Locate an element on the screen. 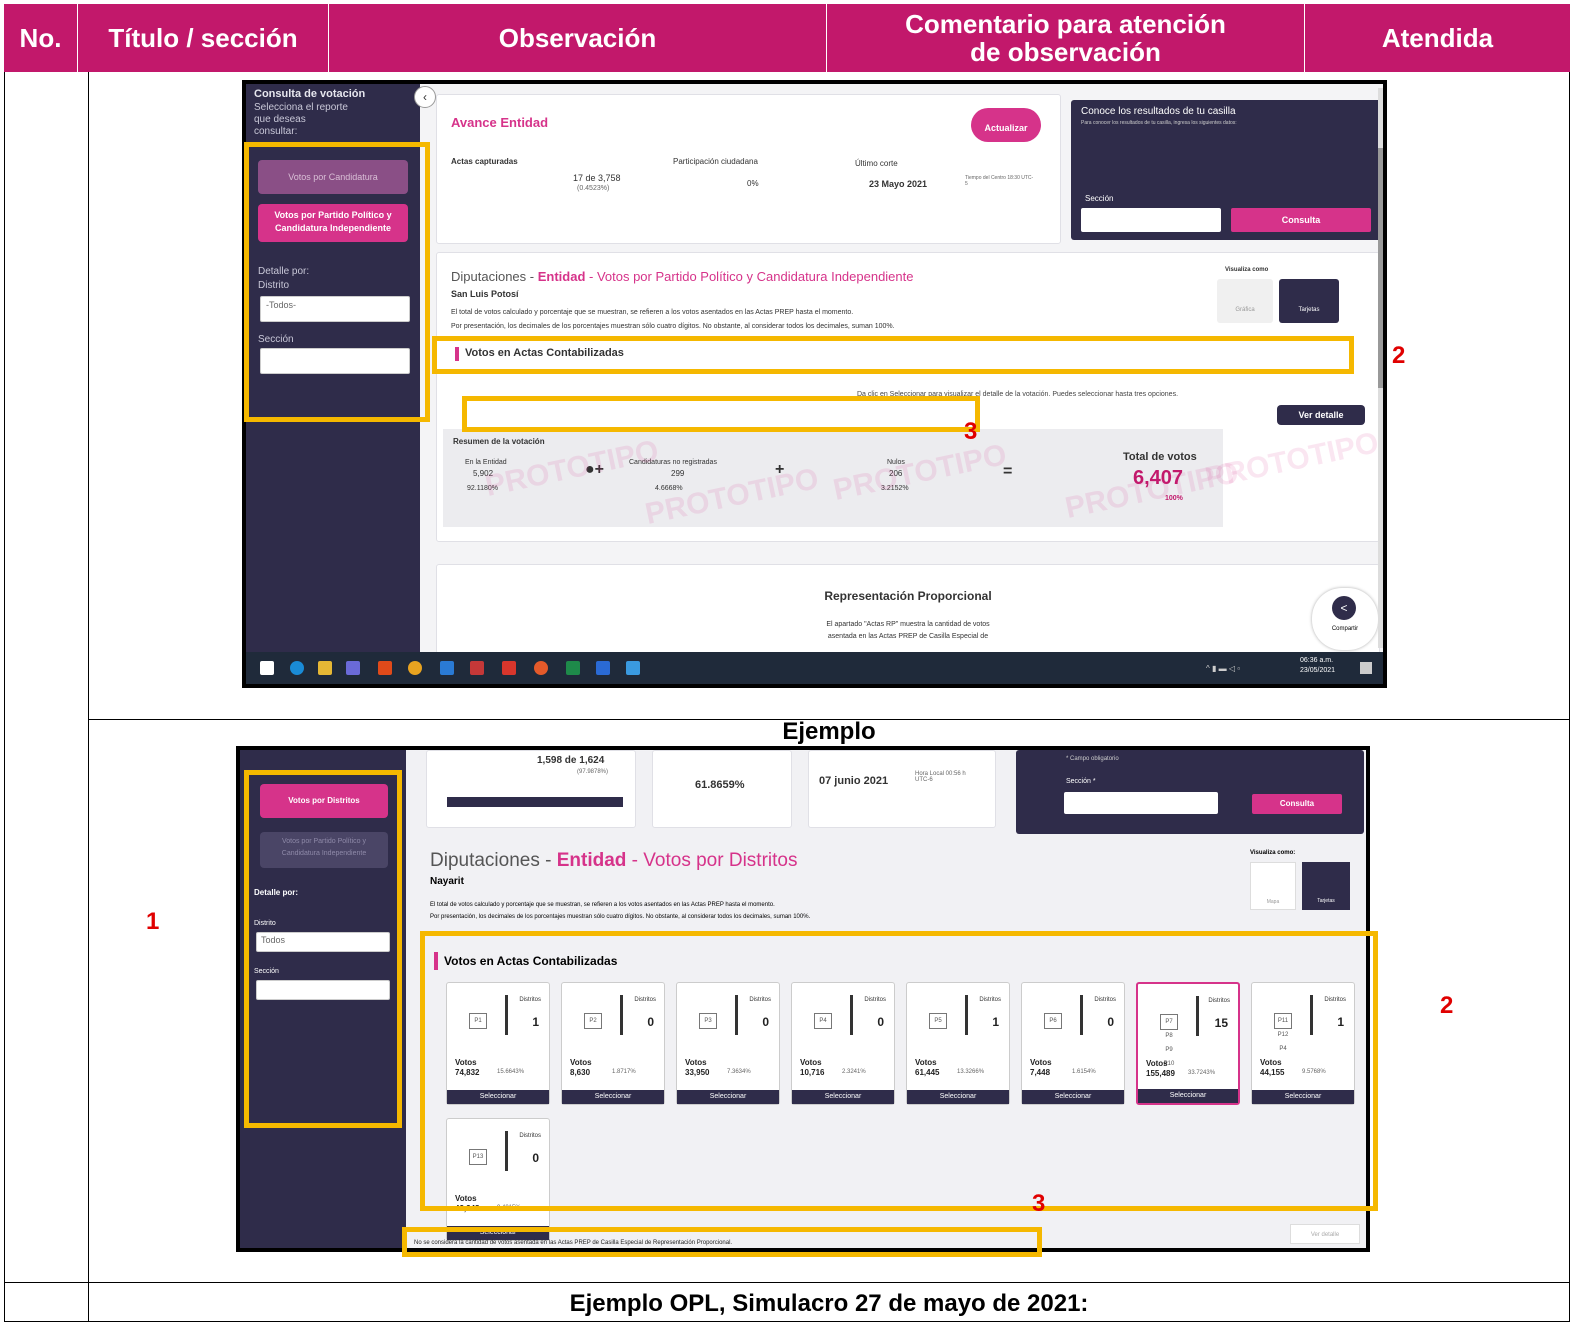 The width and height of the screenshot is (1578, 1322). mapa-toggle: Mapa is located at coordinates (1273, 886).